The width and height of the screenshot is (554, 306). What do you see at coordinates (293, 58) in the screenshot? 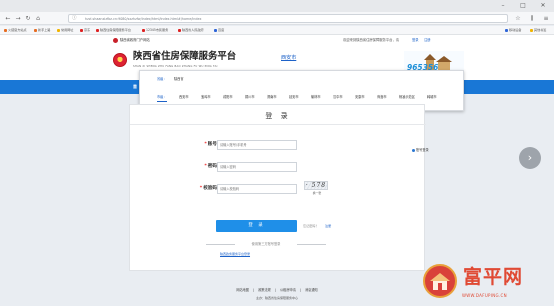
I see `city-switch-link: 西安市` at bounding box center [293, 58].